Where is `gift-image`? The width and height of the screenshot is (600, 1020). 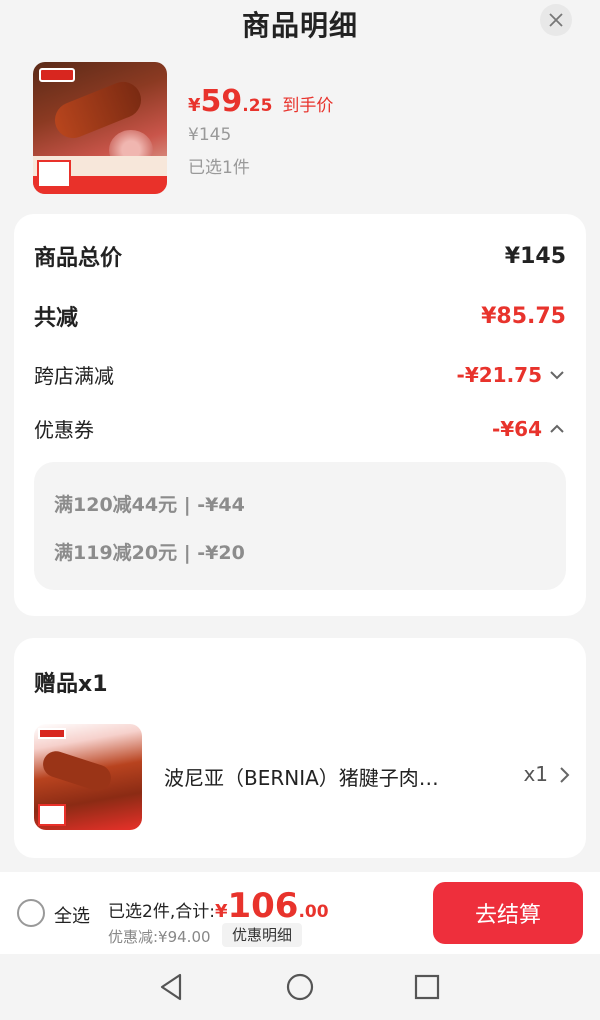
gift-image is located at coordinates (88, 777).